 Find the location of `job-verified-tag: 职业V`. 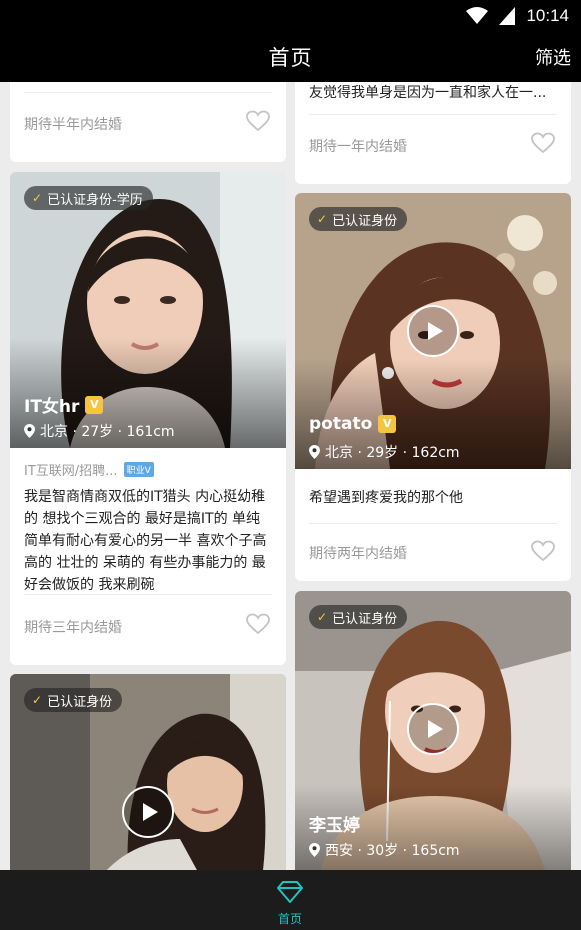

job-verified-tag: 职业V is located at coordinates (138, 469).